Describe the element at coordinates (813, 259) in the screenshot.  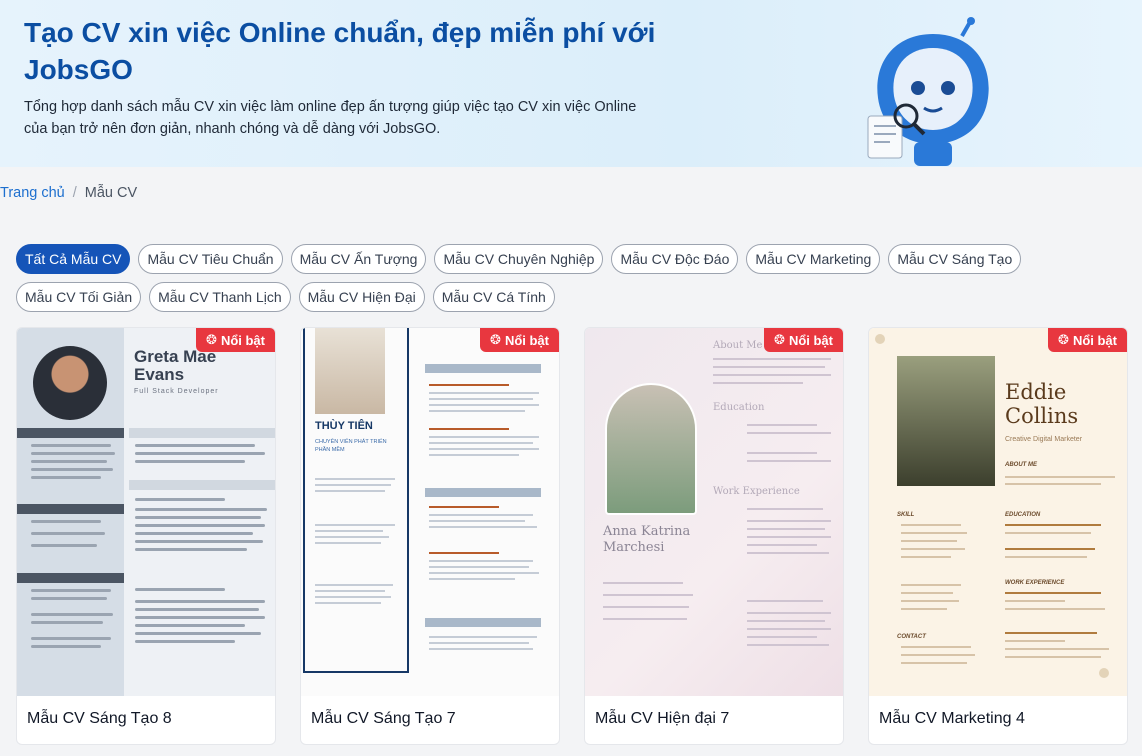
I see `filter-chip-marketing: Mẫu CV Marketing` at that location.